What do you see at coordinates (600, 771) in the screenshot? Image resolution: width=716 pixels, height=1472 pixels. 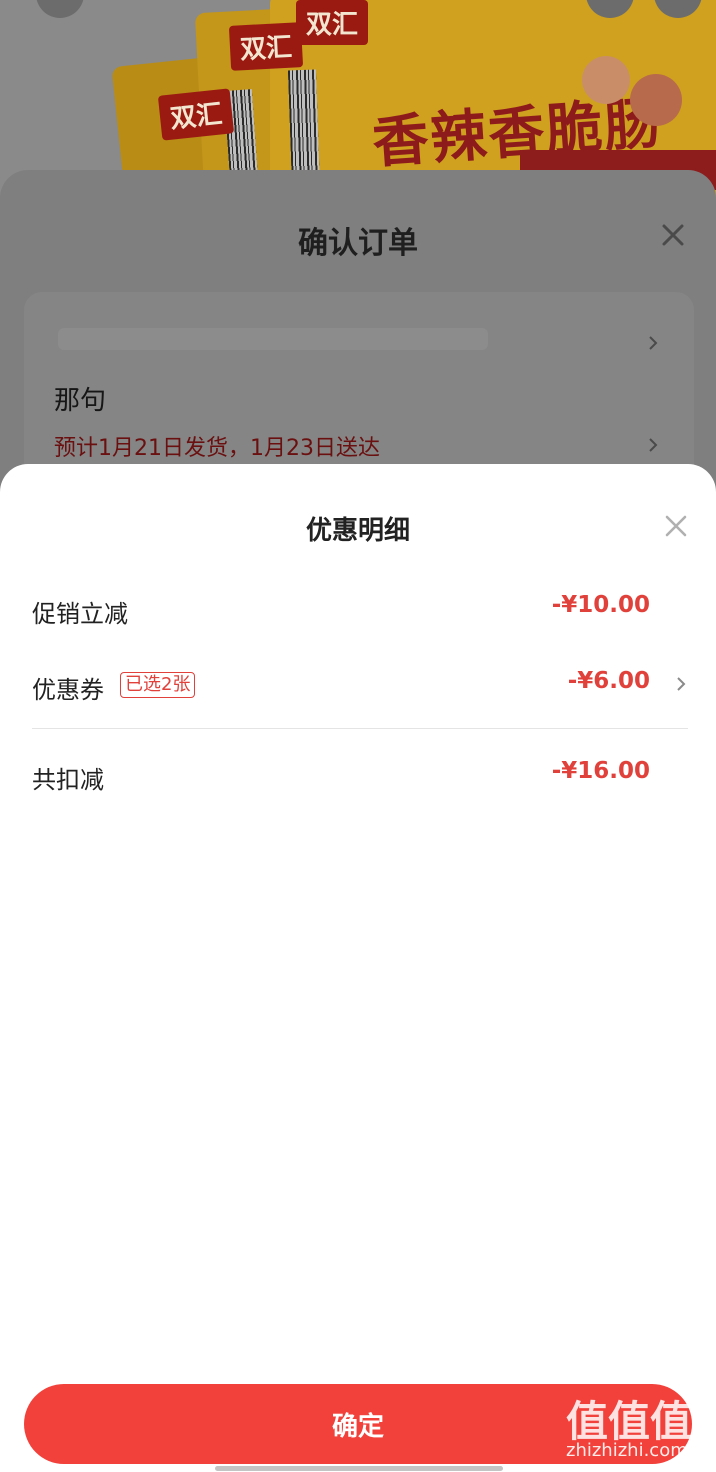 I see `total-discount-amount: -¥16.00` at bounding box center [600, 771].